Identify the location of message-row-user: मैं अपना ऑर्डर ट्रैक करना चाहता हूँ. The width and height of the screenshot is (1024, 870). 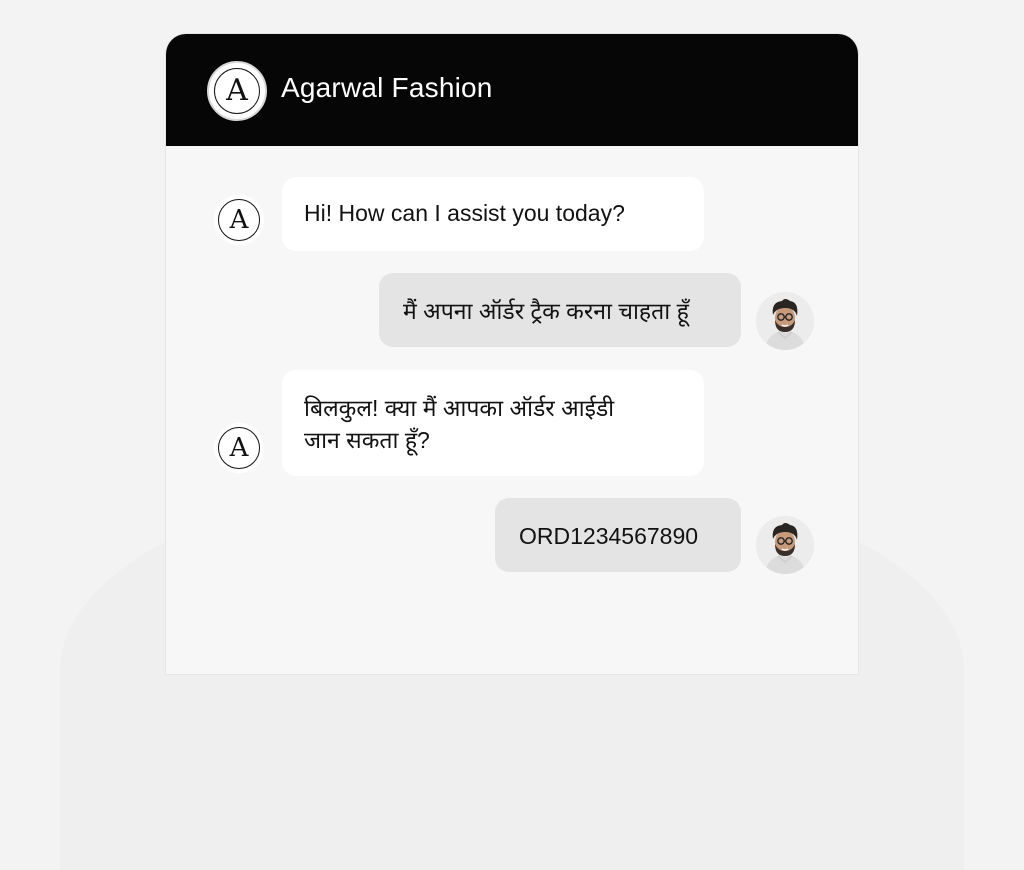
(512, 311).